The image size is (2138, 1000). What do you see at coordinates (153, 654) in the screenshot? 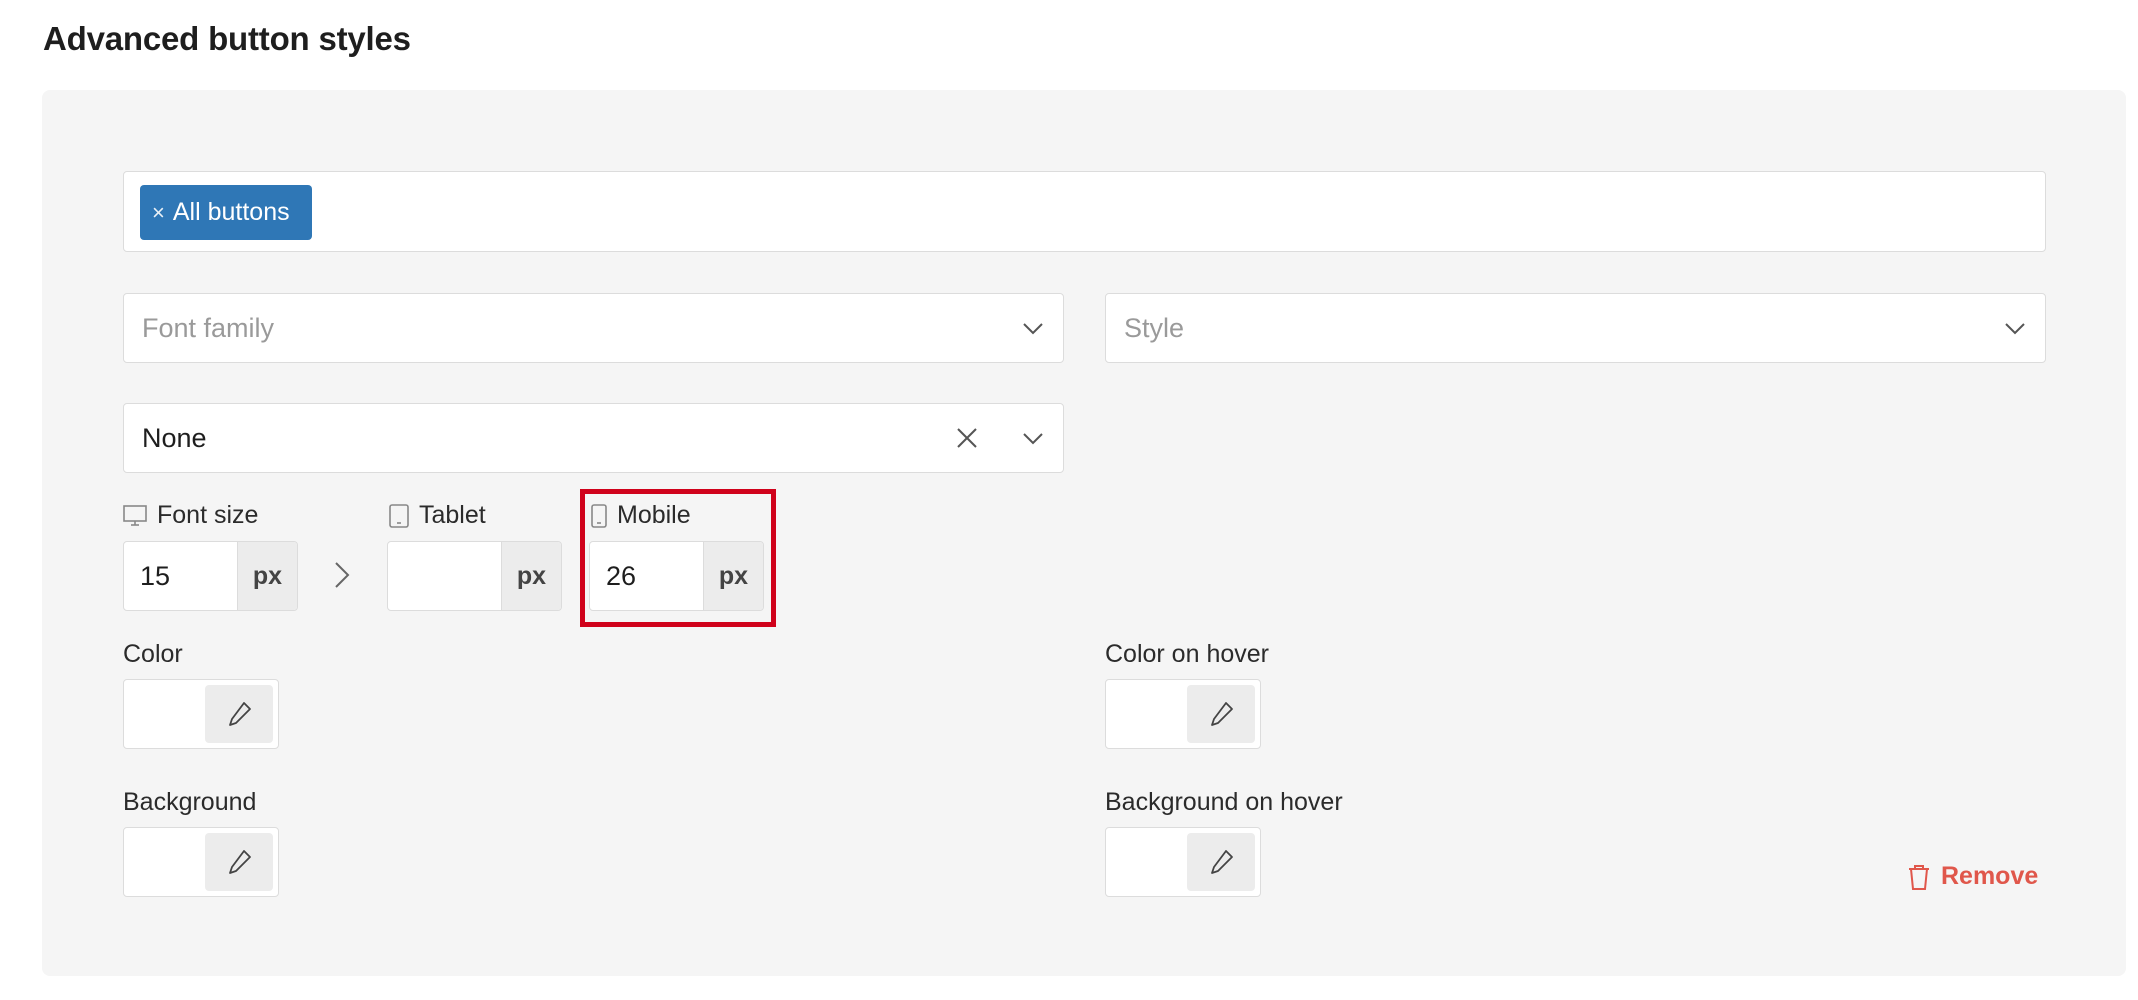
I see `color-label: Color` at bounding box center [153, 654].